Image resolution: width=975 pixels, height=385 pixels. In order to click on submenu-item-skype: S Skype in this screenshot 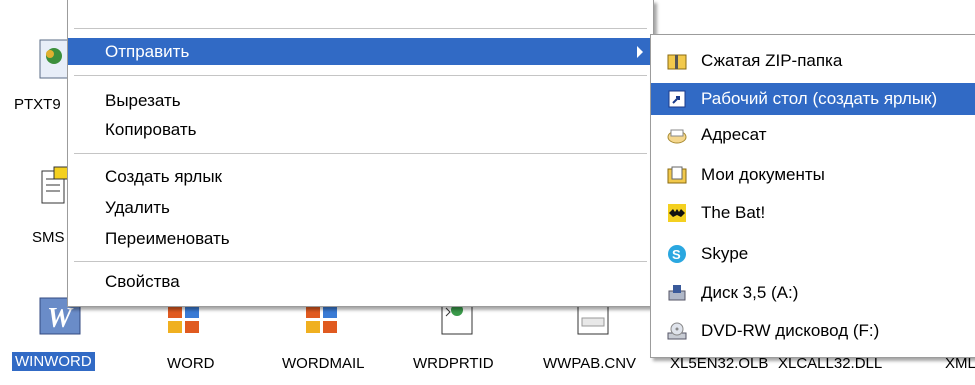, I will do `click(813, 254)`.